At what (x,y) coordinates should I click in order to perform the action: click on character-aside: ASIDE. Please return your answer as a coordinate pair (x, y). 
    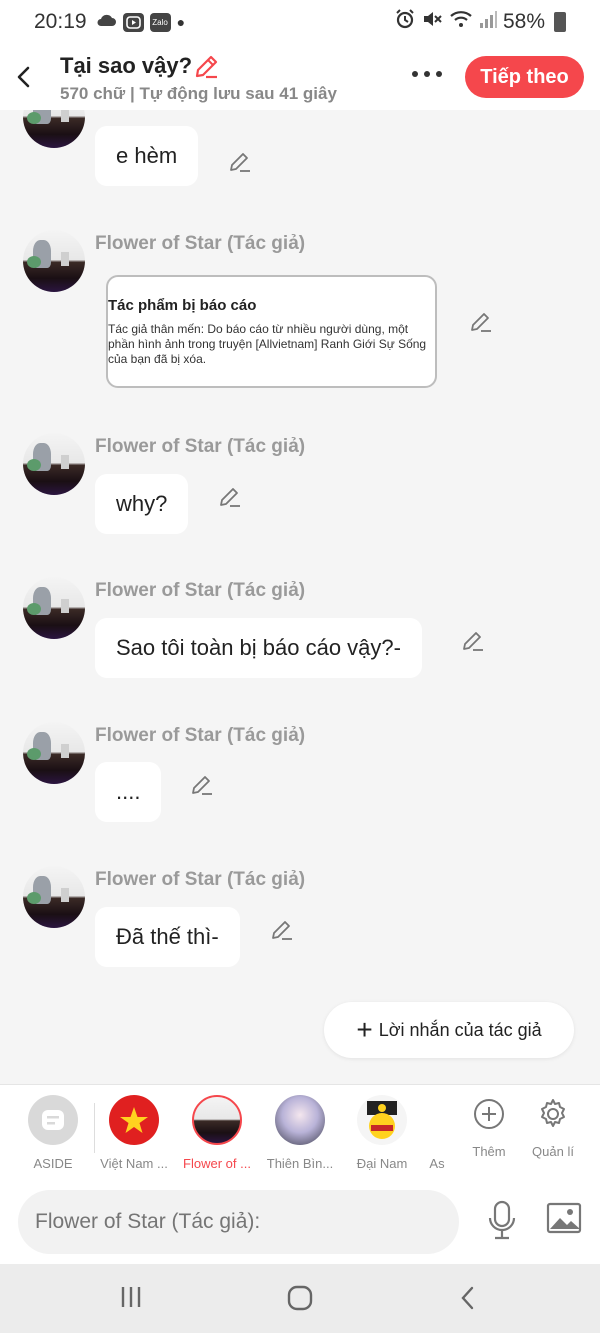
    Looking at the image, I should click on (53, 1133).